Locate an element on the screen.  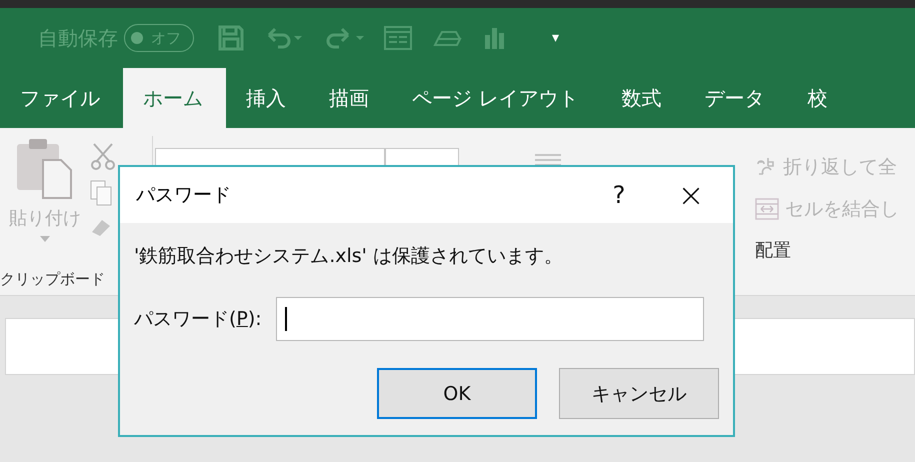
dialog-title: パスワード is located at coordinates (184, 195).